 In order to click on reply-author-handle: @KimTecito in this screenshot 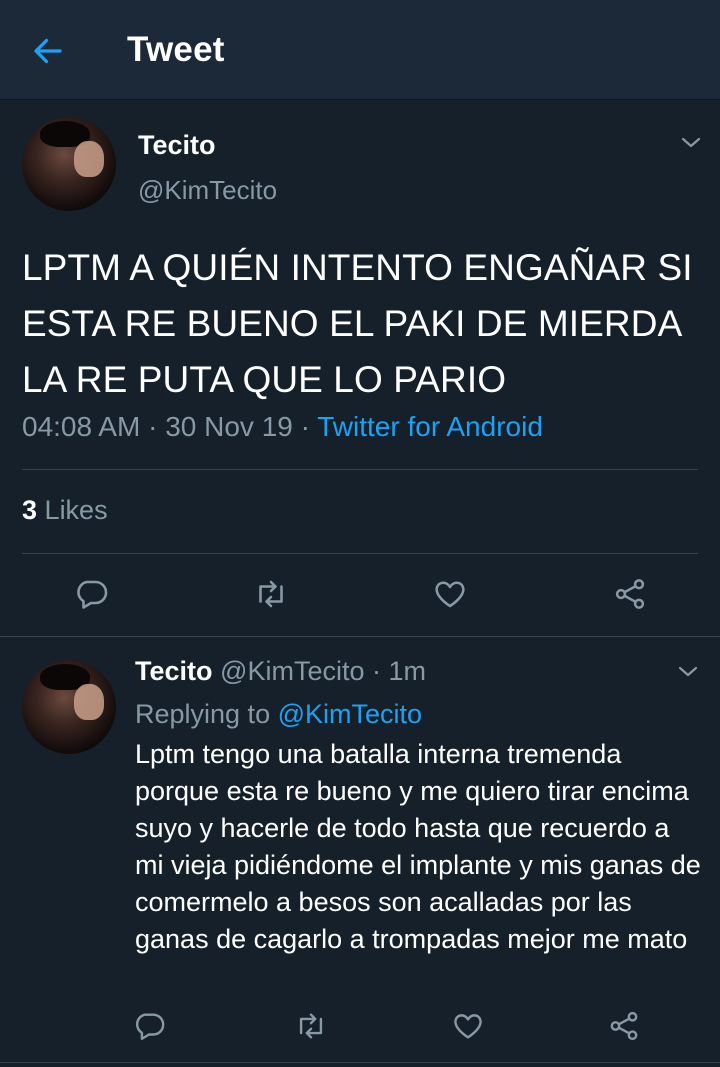, I will do `click(292, 671)`.